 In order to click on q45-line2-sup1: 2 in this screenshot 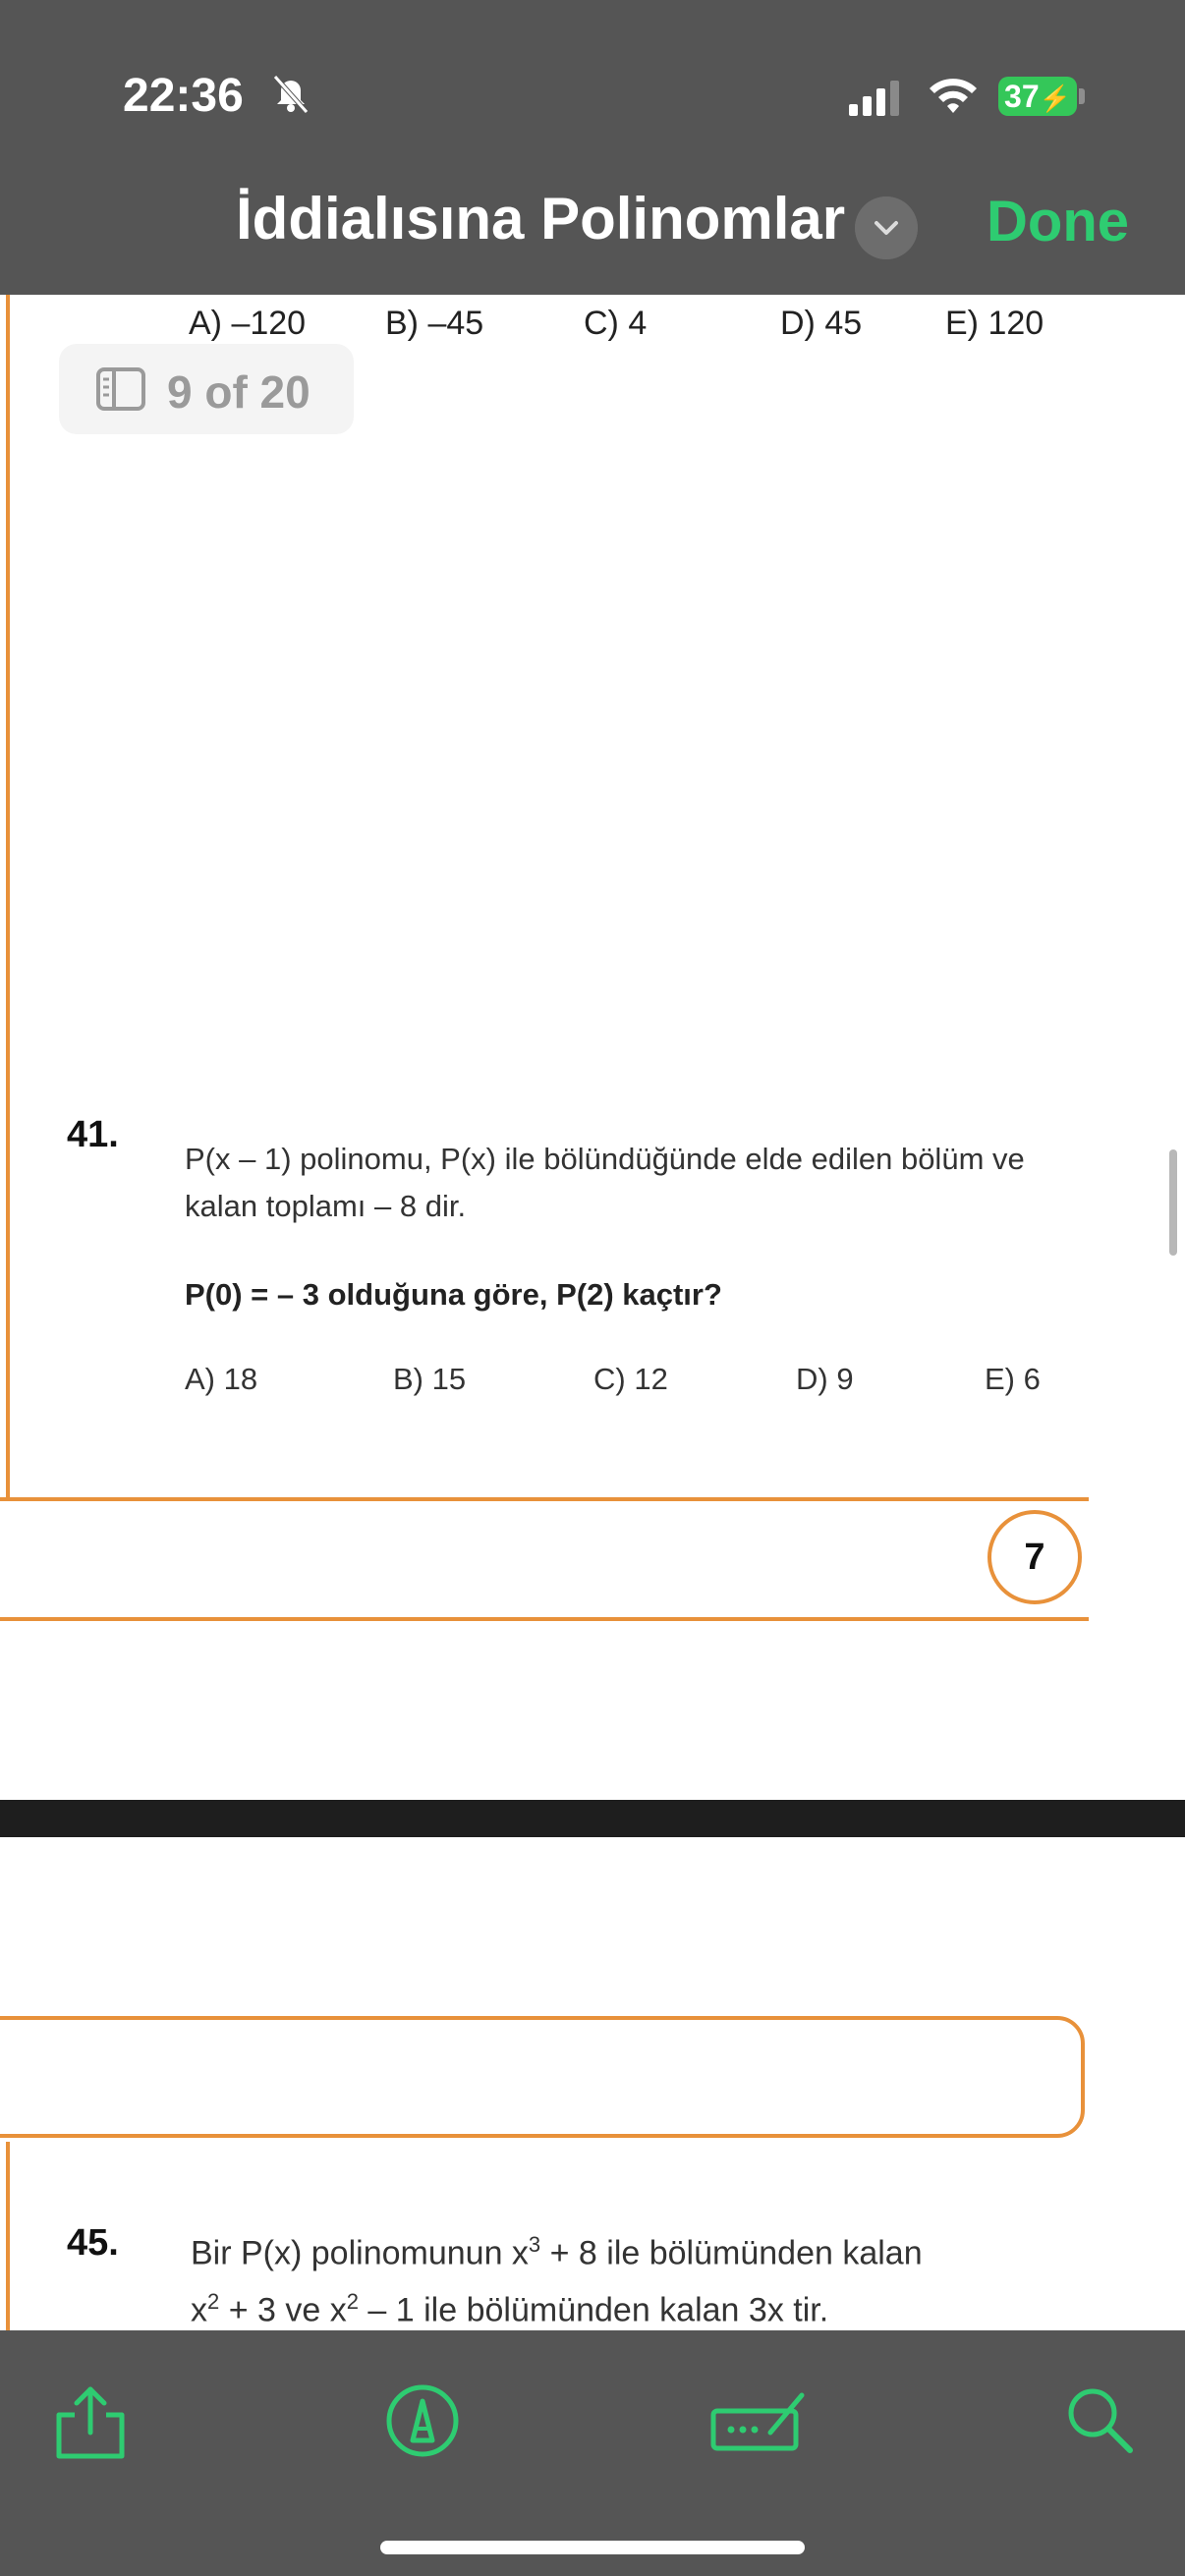, I will do `click(214, 2301)`.